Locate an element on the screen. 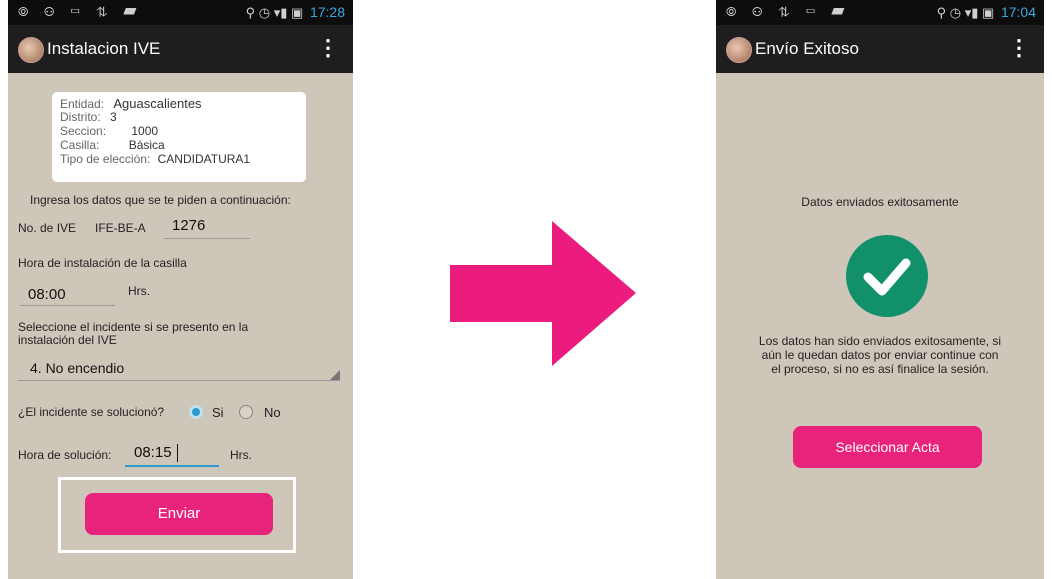 The height and width of the screenshot is (579, 1052). hrs-label: Hrs. is located at coordinates (139, 291).